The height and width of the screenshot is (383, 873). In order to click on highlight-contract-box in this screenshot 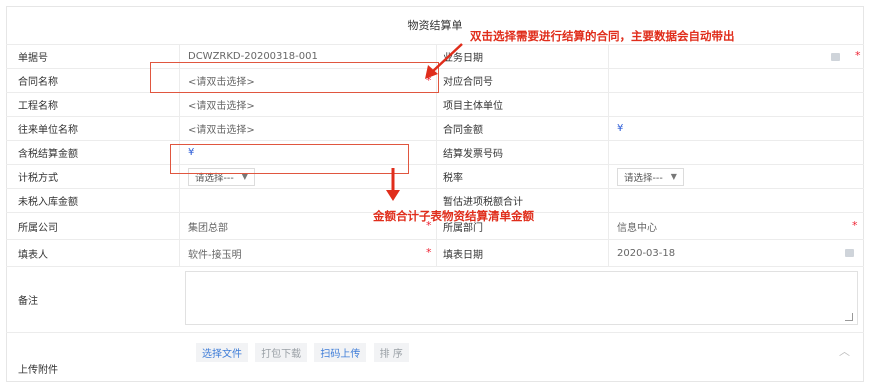, I will do `click(294, 77)`.